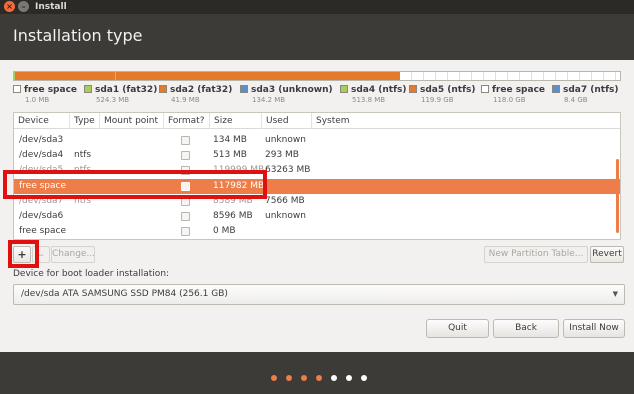 Image resolution: width=634 pixels, height=394 pixels. Describe the element at coordinates (185, 100) in the screenshot. I see `legend-size: 41.9 MB` at that location.